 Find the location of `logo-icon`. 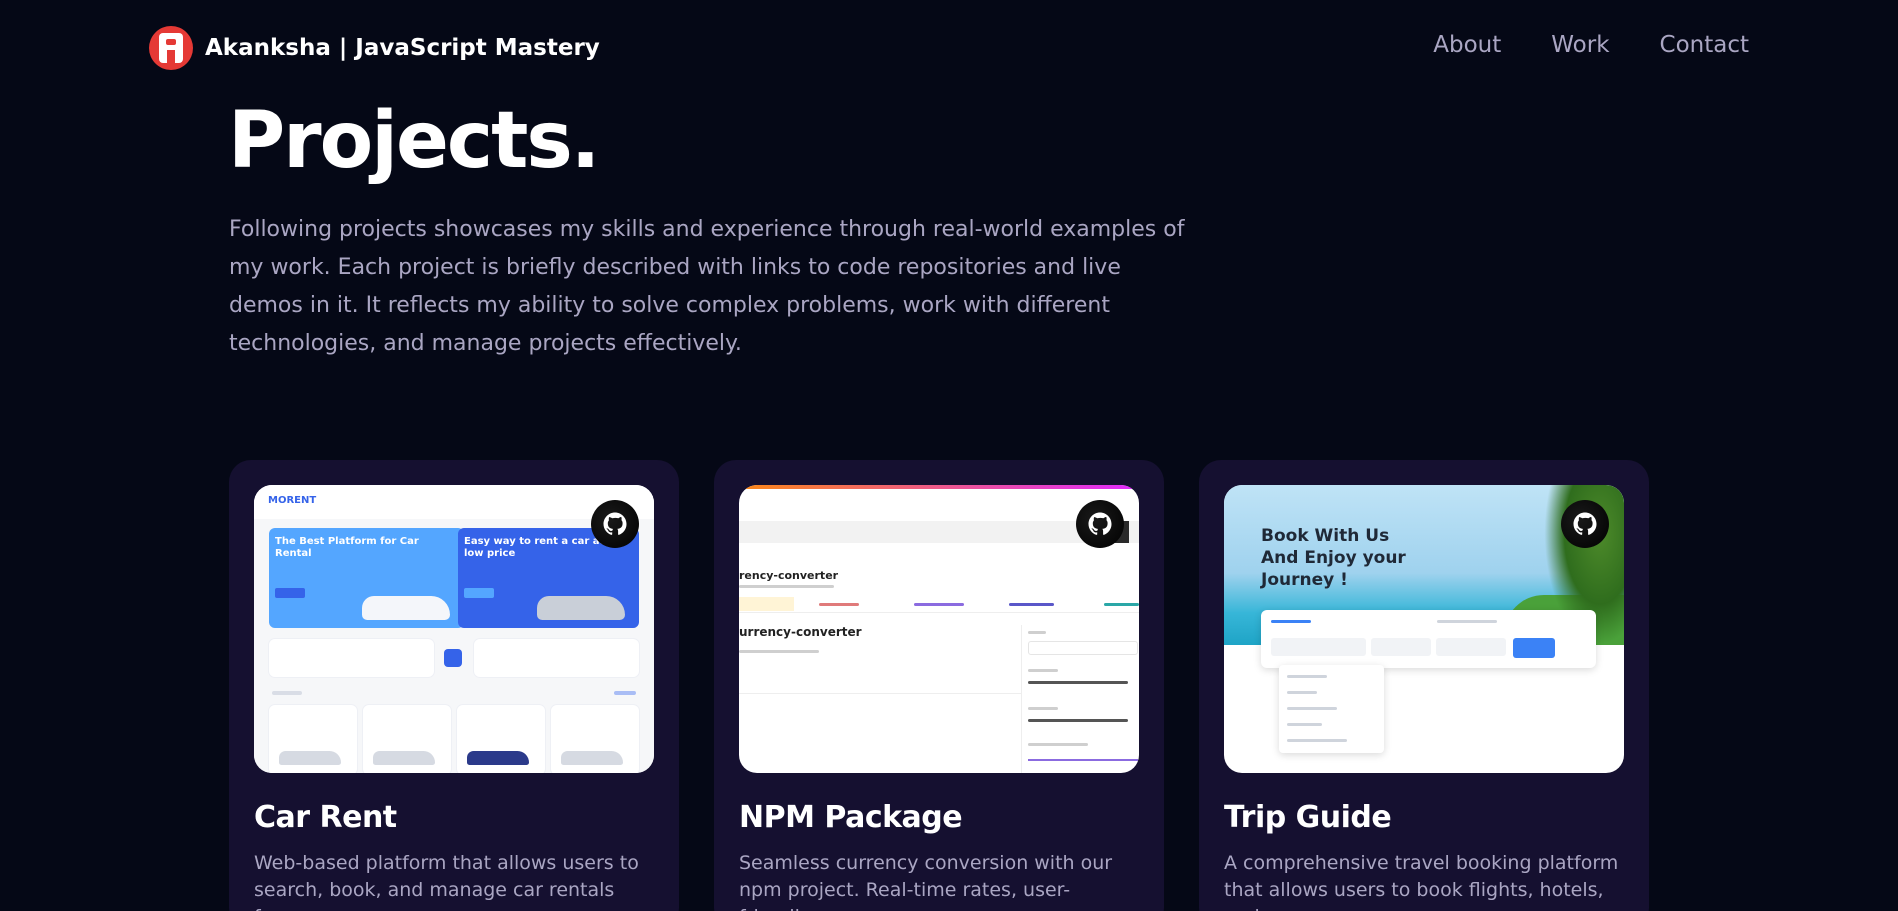

logo-icon is located at coordinates (171, 48).